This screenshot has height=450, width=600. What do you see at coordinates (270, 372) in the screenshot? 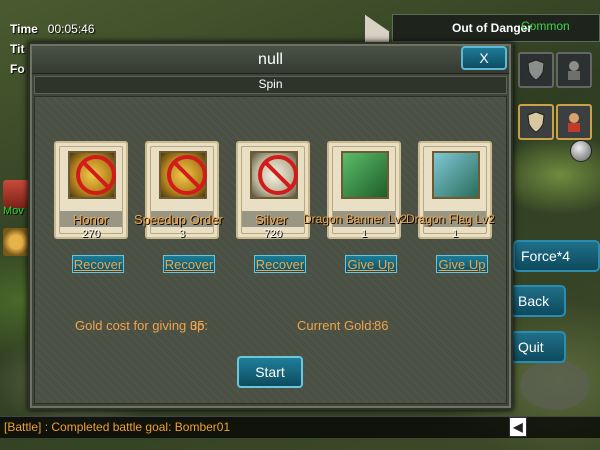
I see `start-button: Start` at bounding box center [270, 372].